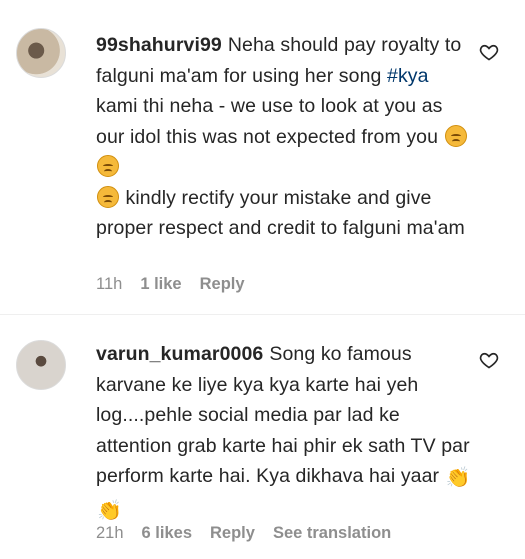  What do you see at coordinates (110, 533) in the screenshot?
I see `comment-time: 21h` at bounding box center [110, 533].